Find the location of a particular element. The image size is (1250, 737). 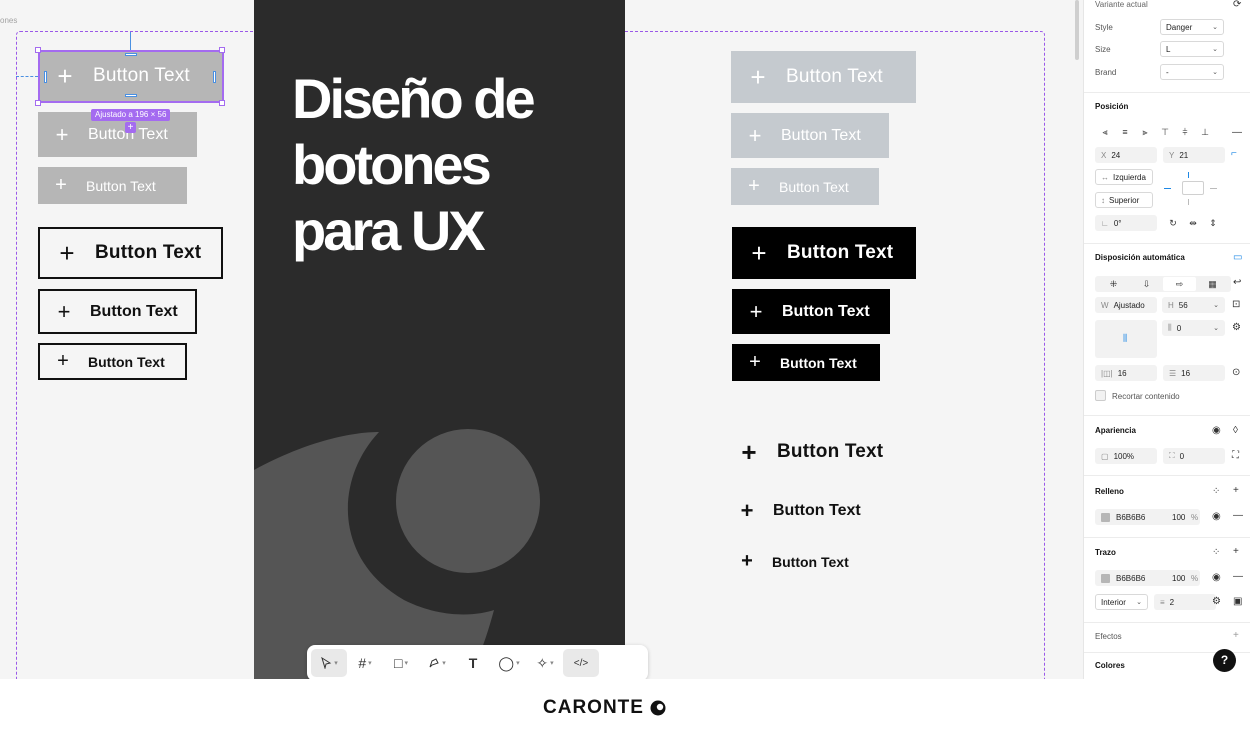

size-select: L ⌄ is located at coordinates (1192, 49).